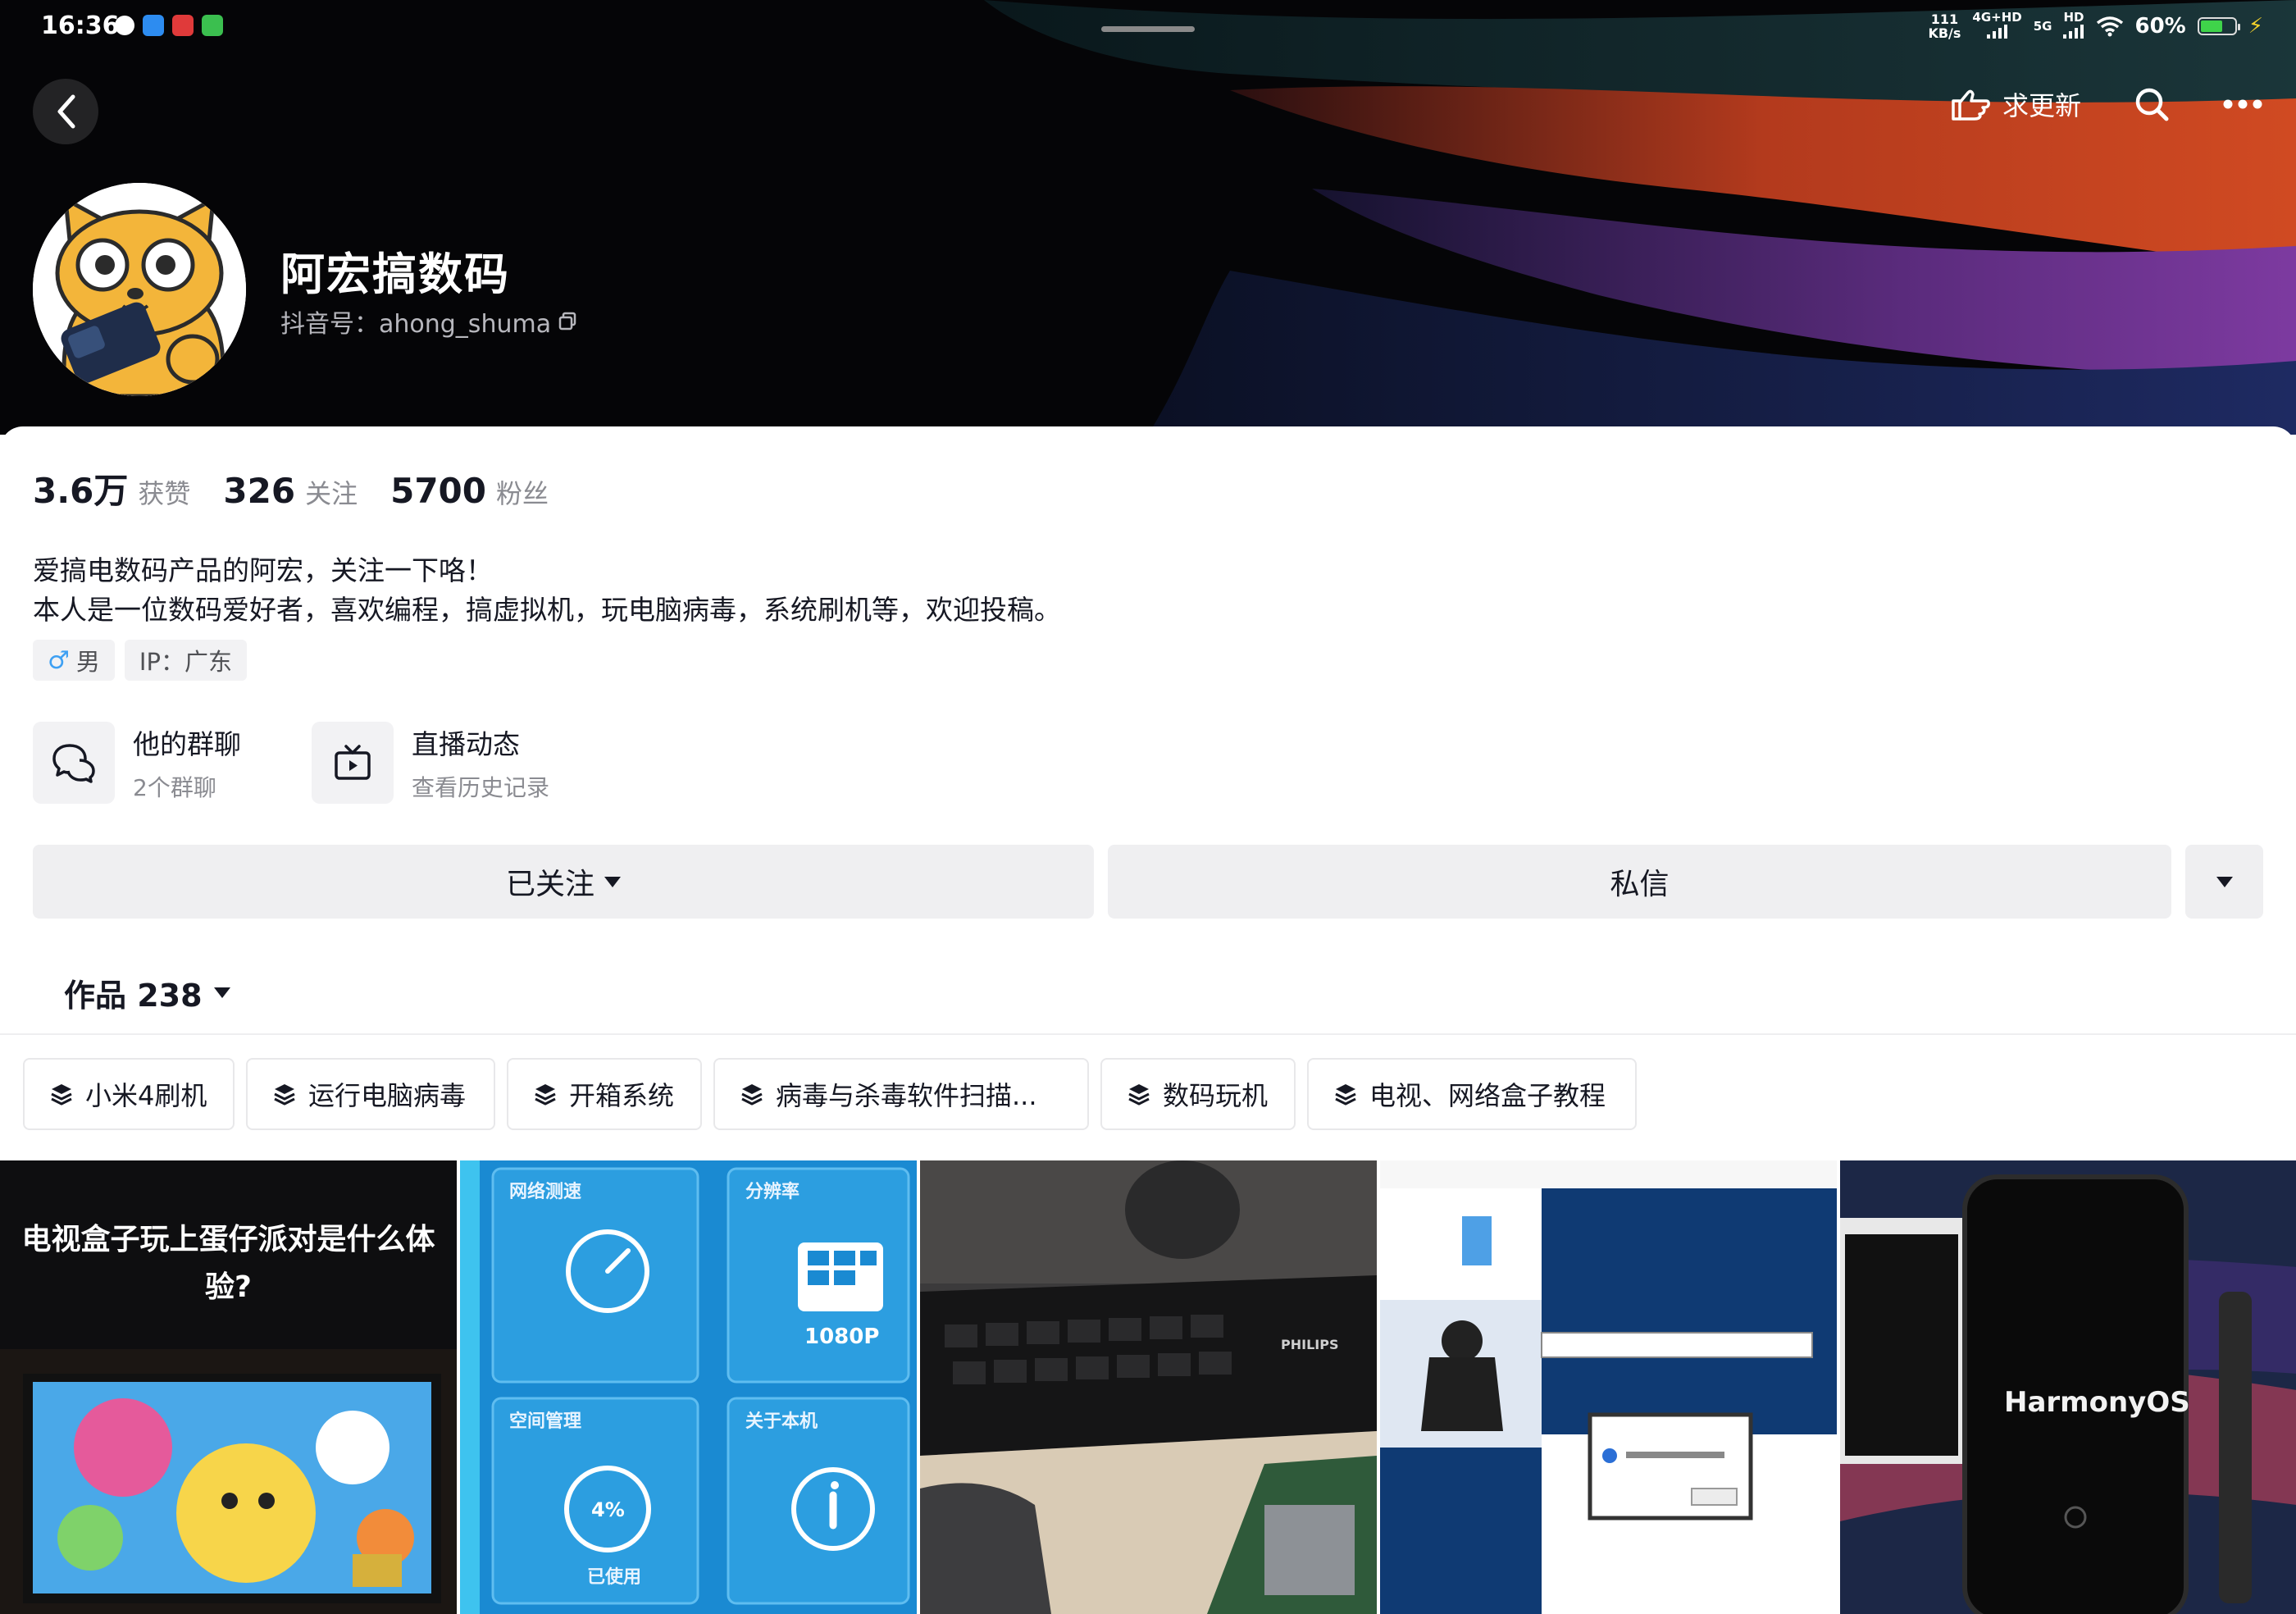 The height and width of the screenshot is (1614, 2296). I want to click on stat-followers: 5700 粉丝, so click(469, 491).